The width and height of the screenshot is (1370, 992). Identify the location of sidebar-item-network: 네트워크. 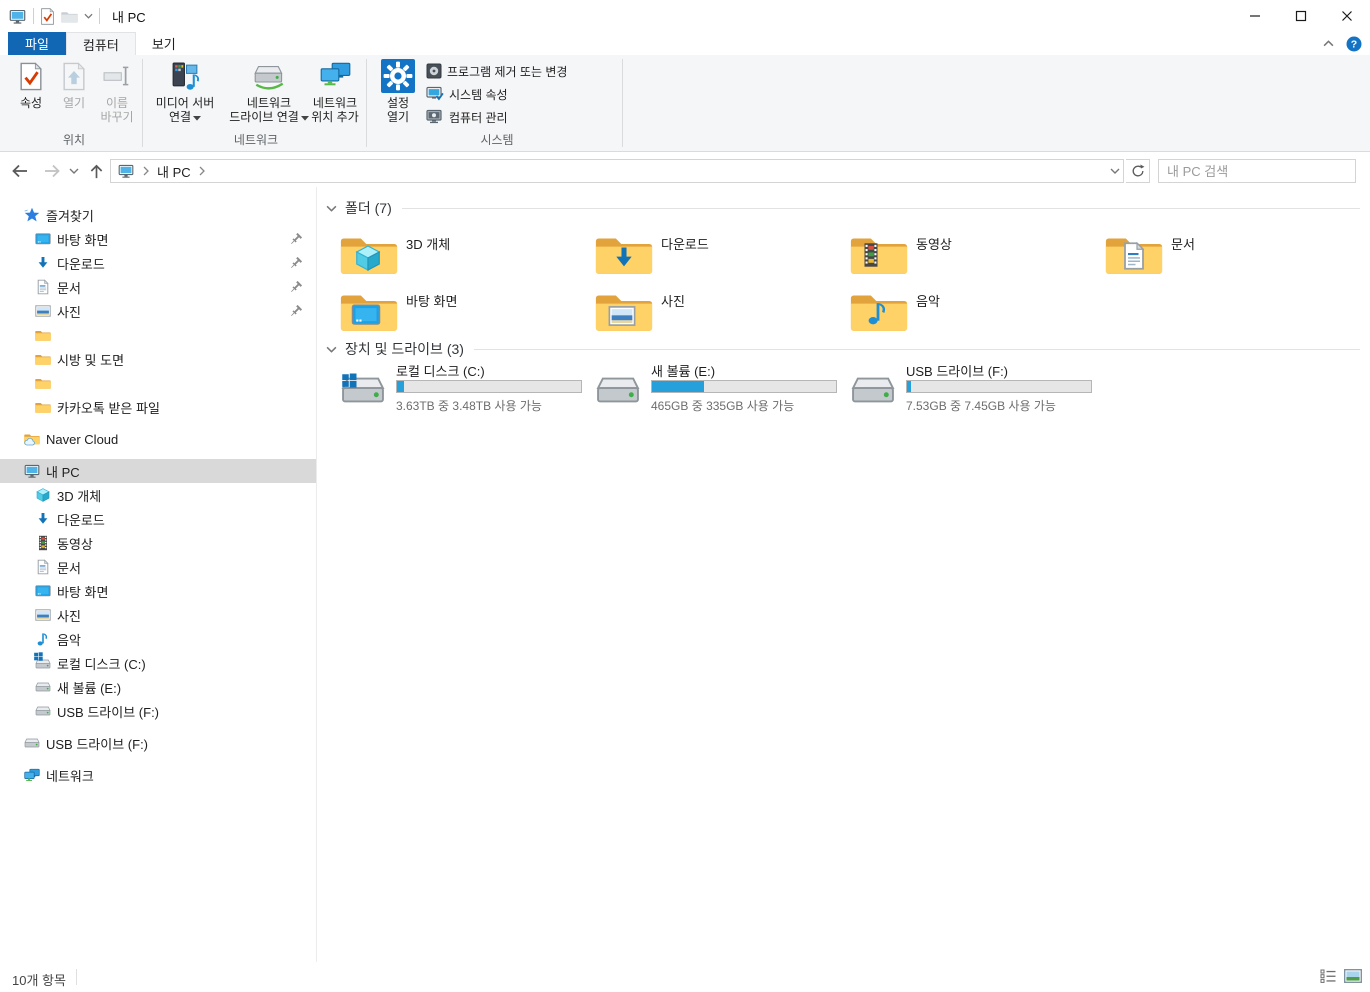
(158, 775).